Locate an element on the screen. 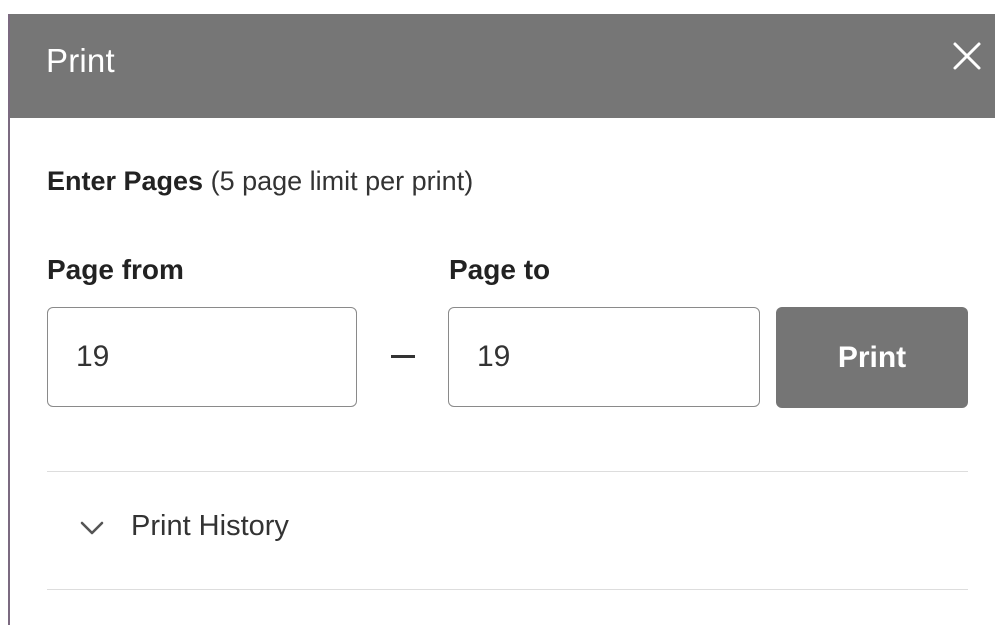 The image size is (995, 625). instructions-note: (5 page limit per print) is located at coordinates (338, 181).